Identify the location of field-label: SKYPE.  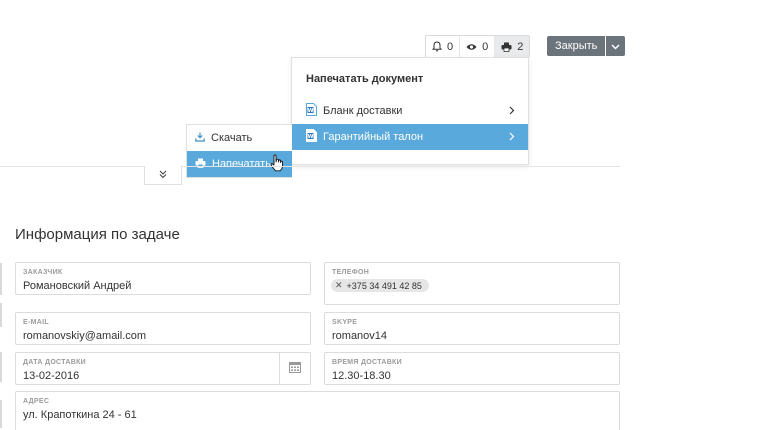
(345, 322).